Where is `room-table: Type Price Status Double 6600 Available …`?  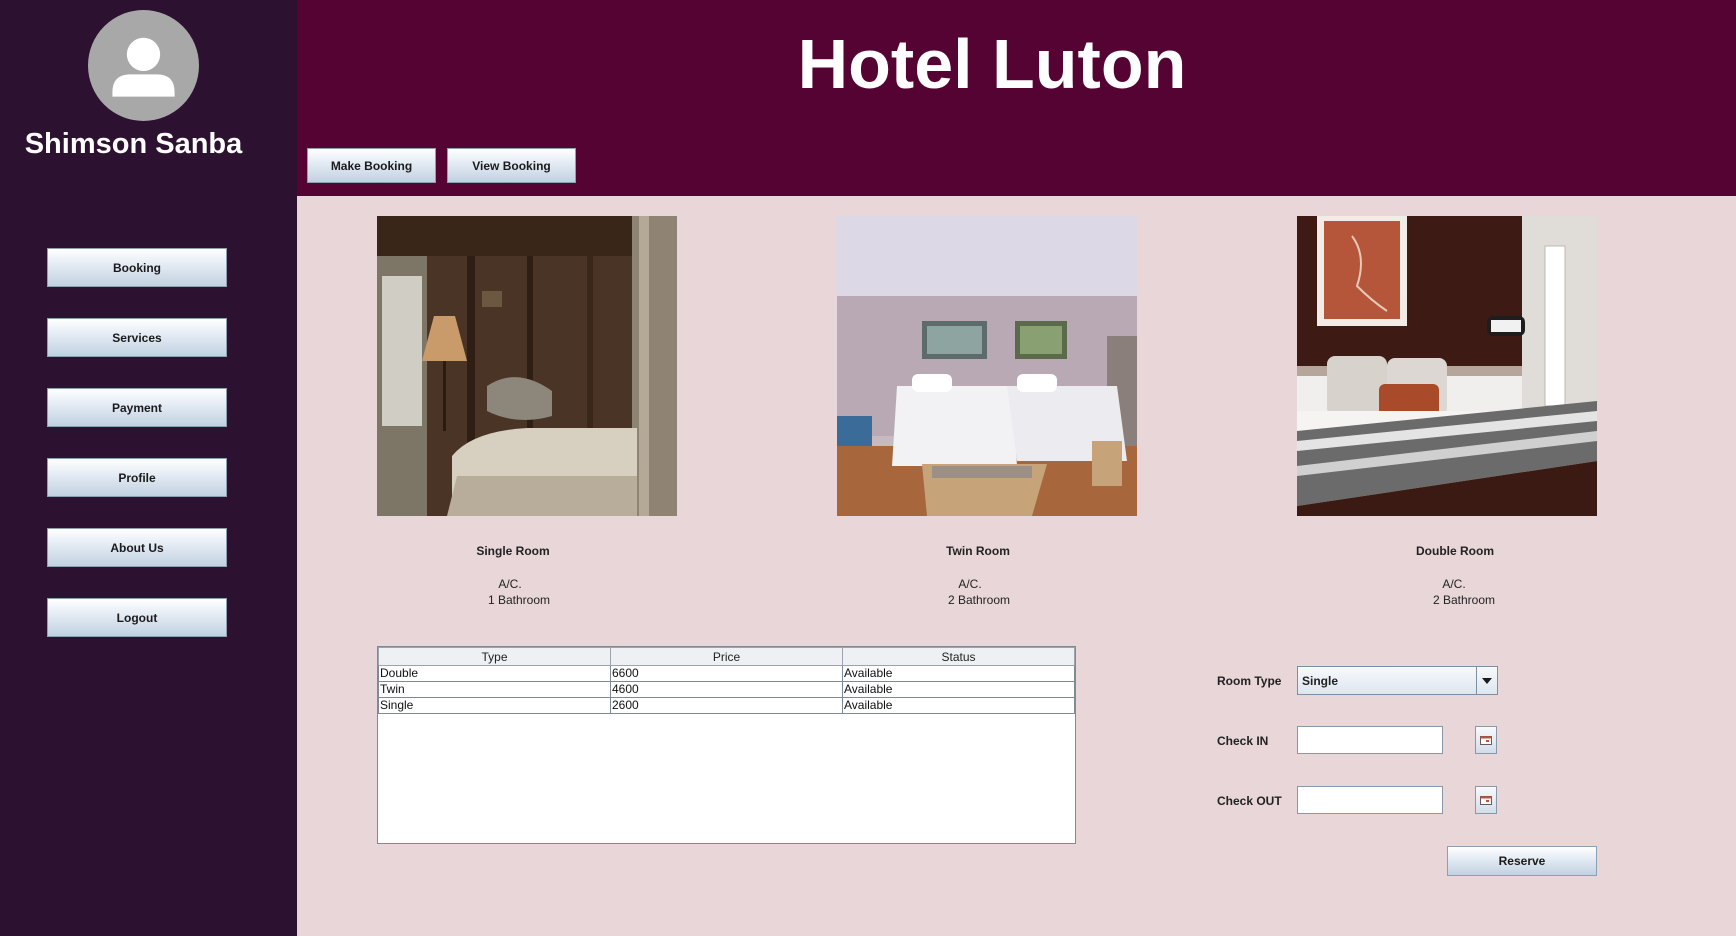 room-table: Type Price Status Double 6600 Available … is located at coordinates (726, 745).